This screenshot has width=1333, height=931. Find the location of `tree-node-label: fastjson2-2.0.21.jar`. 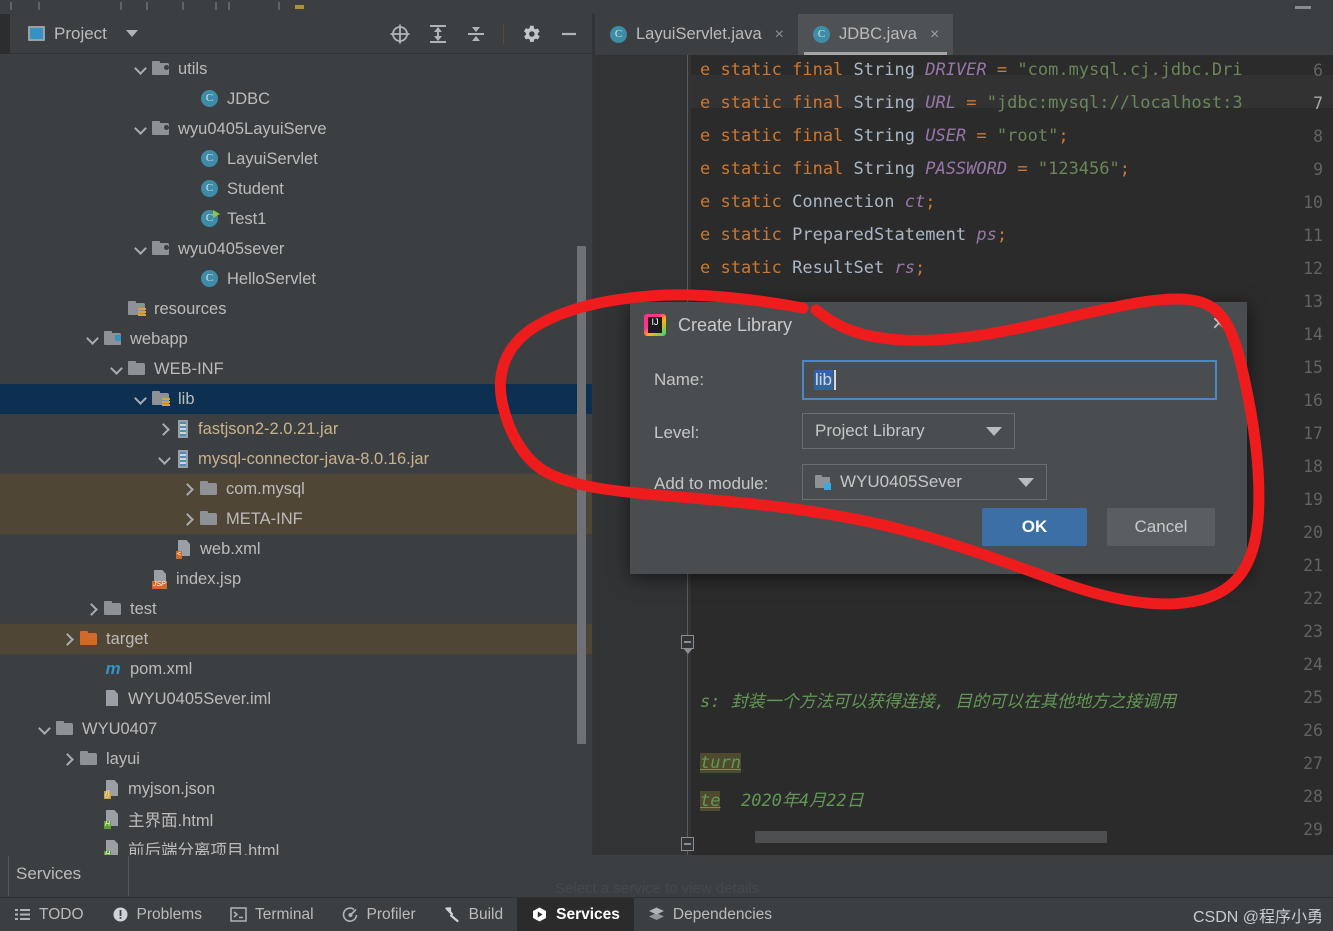

tree-node-label: fastjson2-2.0.21.jar is located at coordinates (268, 428).